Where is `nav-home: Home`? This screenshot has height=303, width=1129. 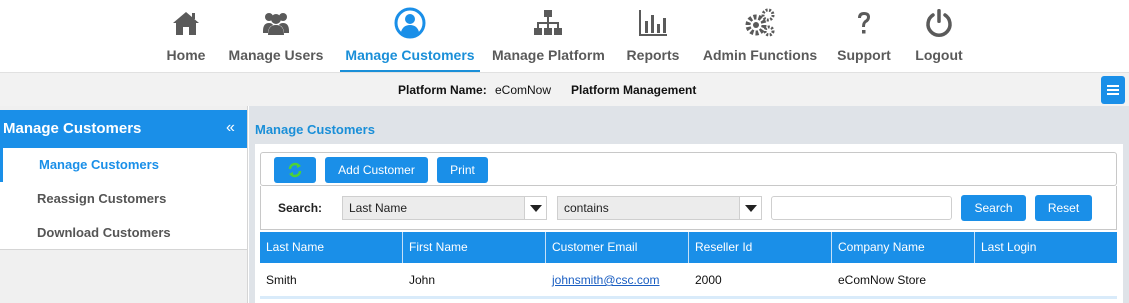
nav-home: Home is located at coordinates (186, 36).